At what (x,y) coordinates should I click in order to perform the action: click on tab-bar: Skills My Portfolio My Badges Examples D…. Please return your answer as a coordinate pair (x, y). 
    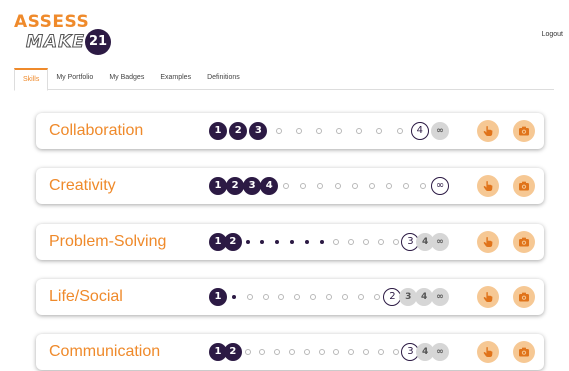
    Looking at the image, I should click on (284, 79).